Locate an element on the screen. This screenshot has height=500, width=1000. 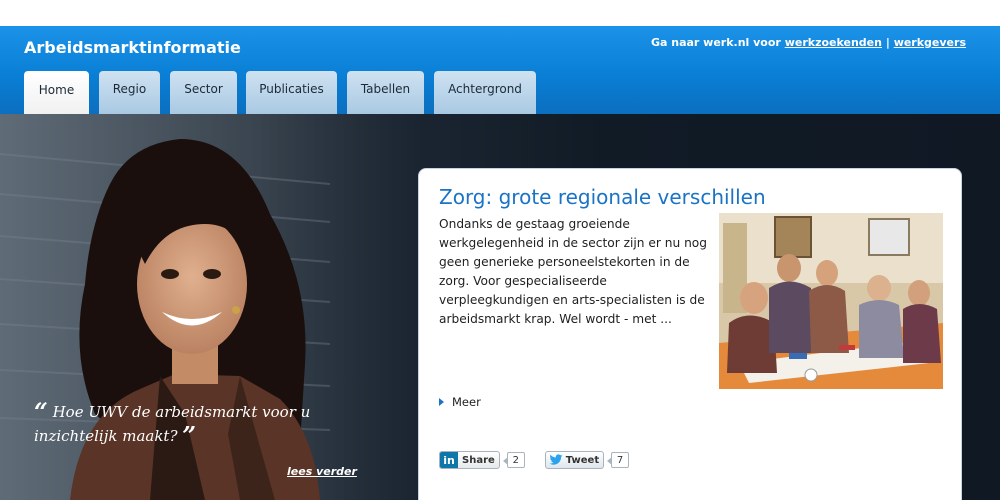
tab-regio: Regio is located at coordinates (129, 92).